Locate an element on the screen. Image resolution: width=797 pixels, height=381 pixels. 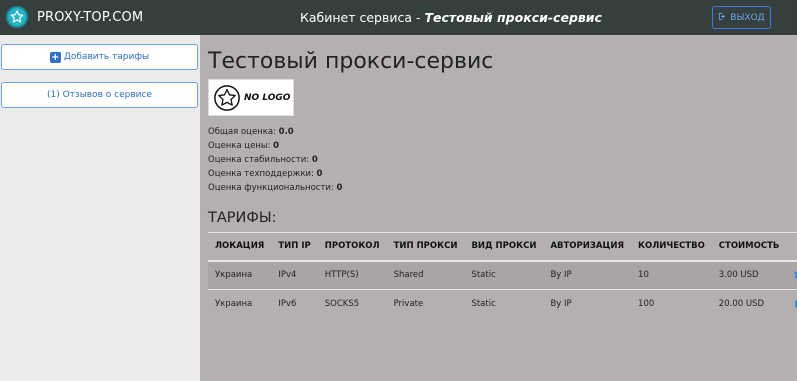
plus-icon: + is located at coordinates (55, 57).